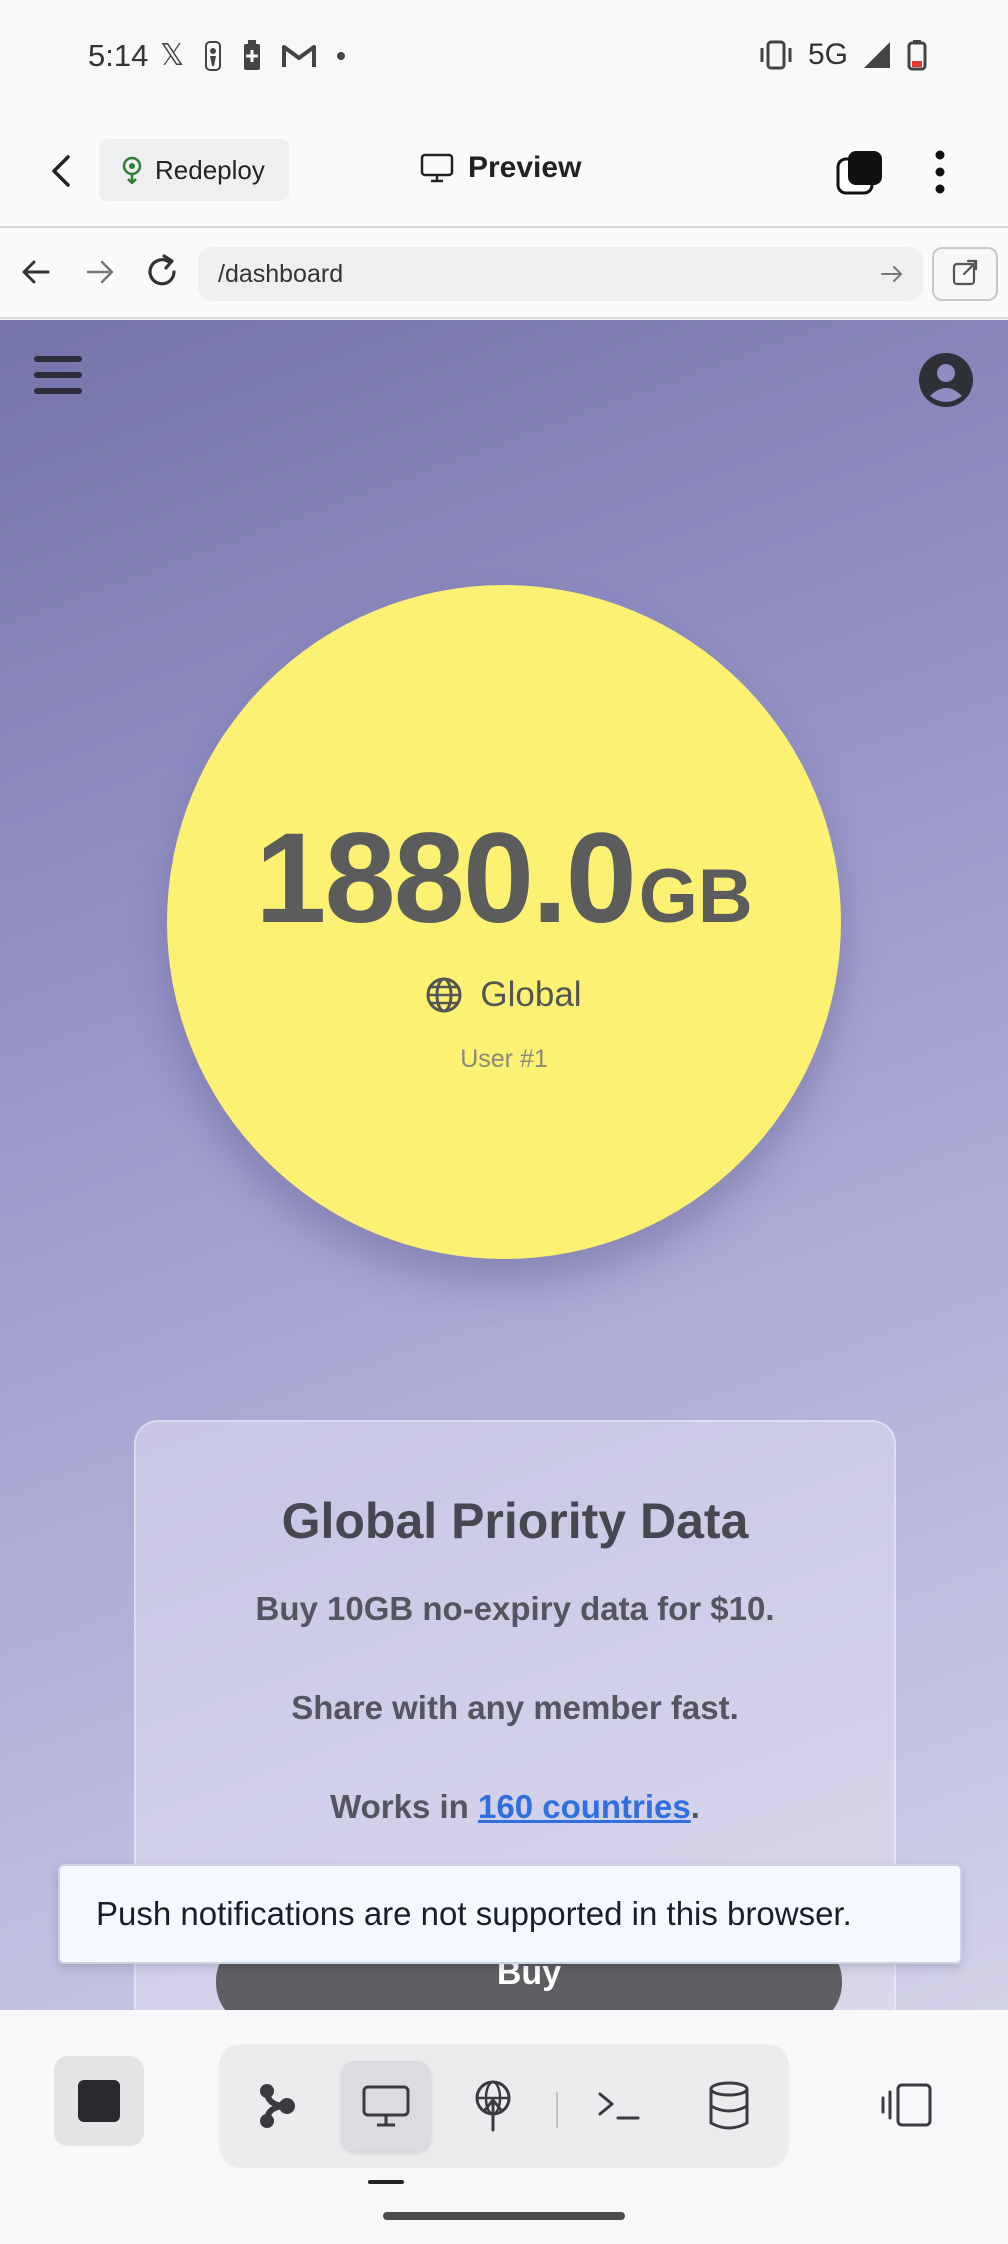  I want to click on system-icons: 5G, so click(843, 55).